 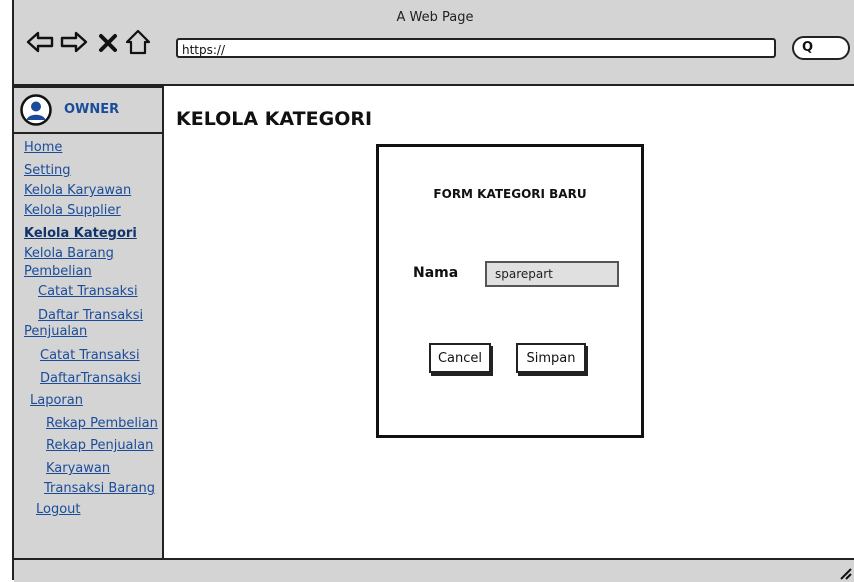 What do you see at coordinates (460, 358) in the screenshot?
I see `cancel-button: Cancel` at bounding box center [460, 358].